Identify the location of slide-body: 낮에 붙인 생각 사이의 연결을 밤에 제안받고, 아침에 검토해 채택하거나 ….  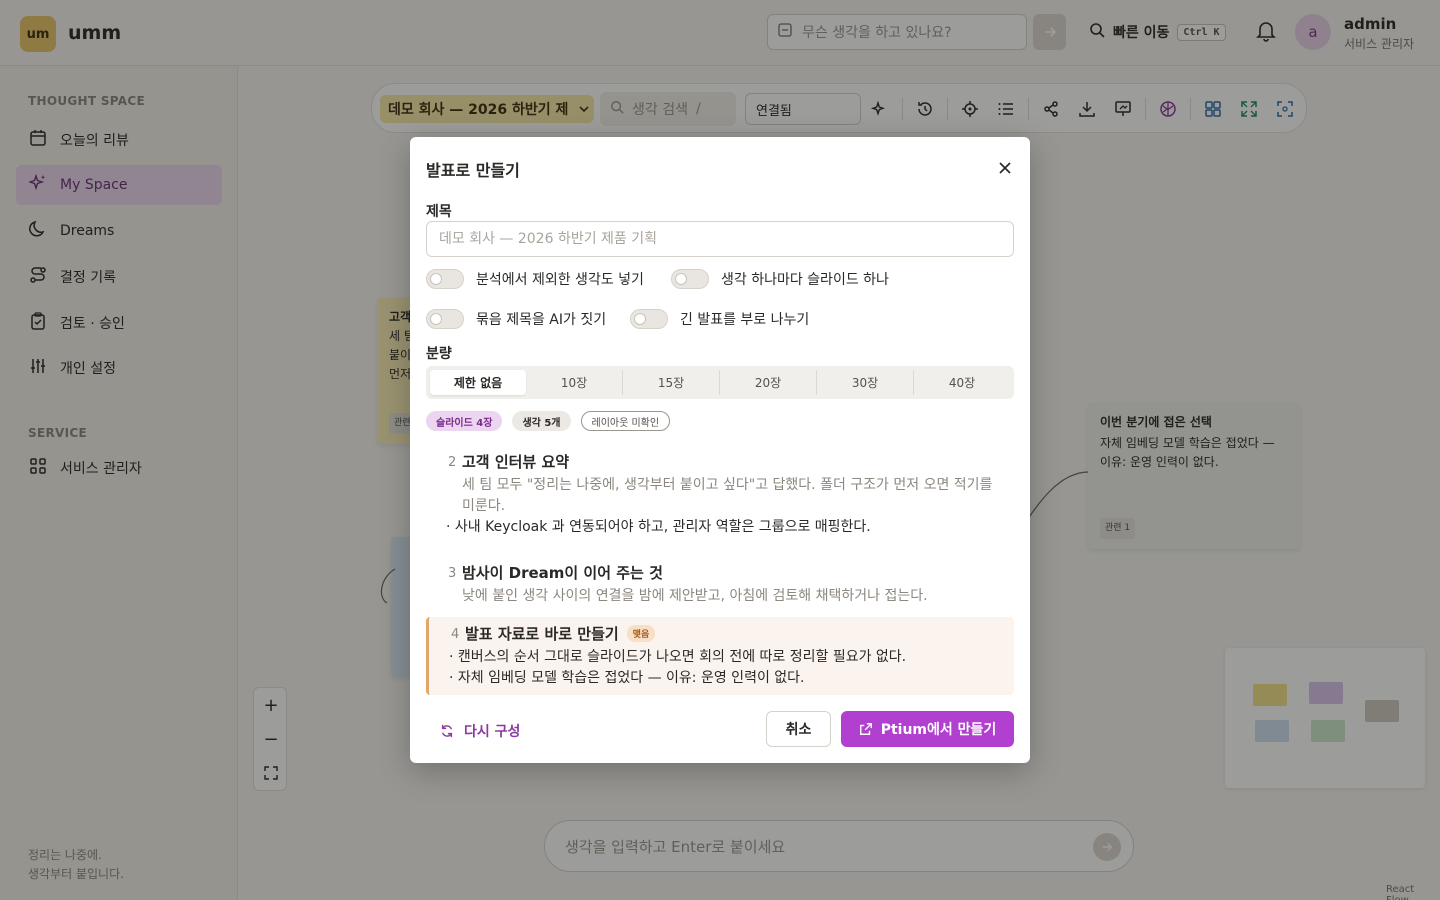
(695, 596).